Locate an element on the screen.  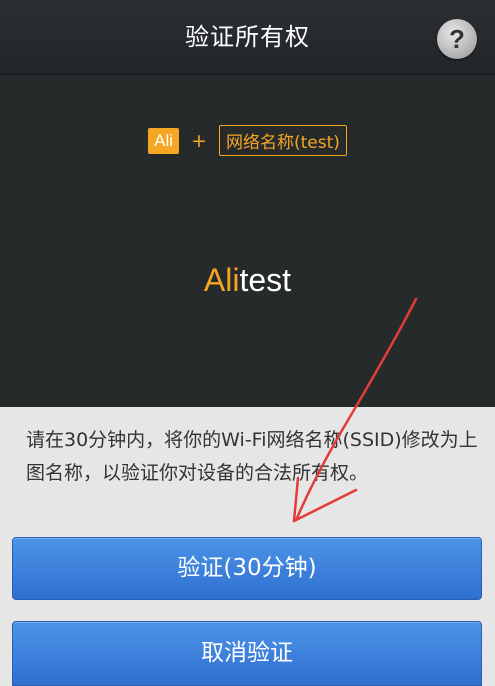
new-ssid-suffix: test is located at coordinates (265, 280).